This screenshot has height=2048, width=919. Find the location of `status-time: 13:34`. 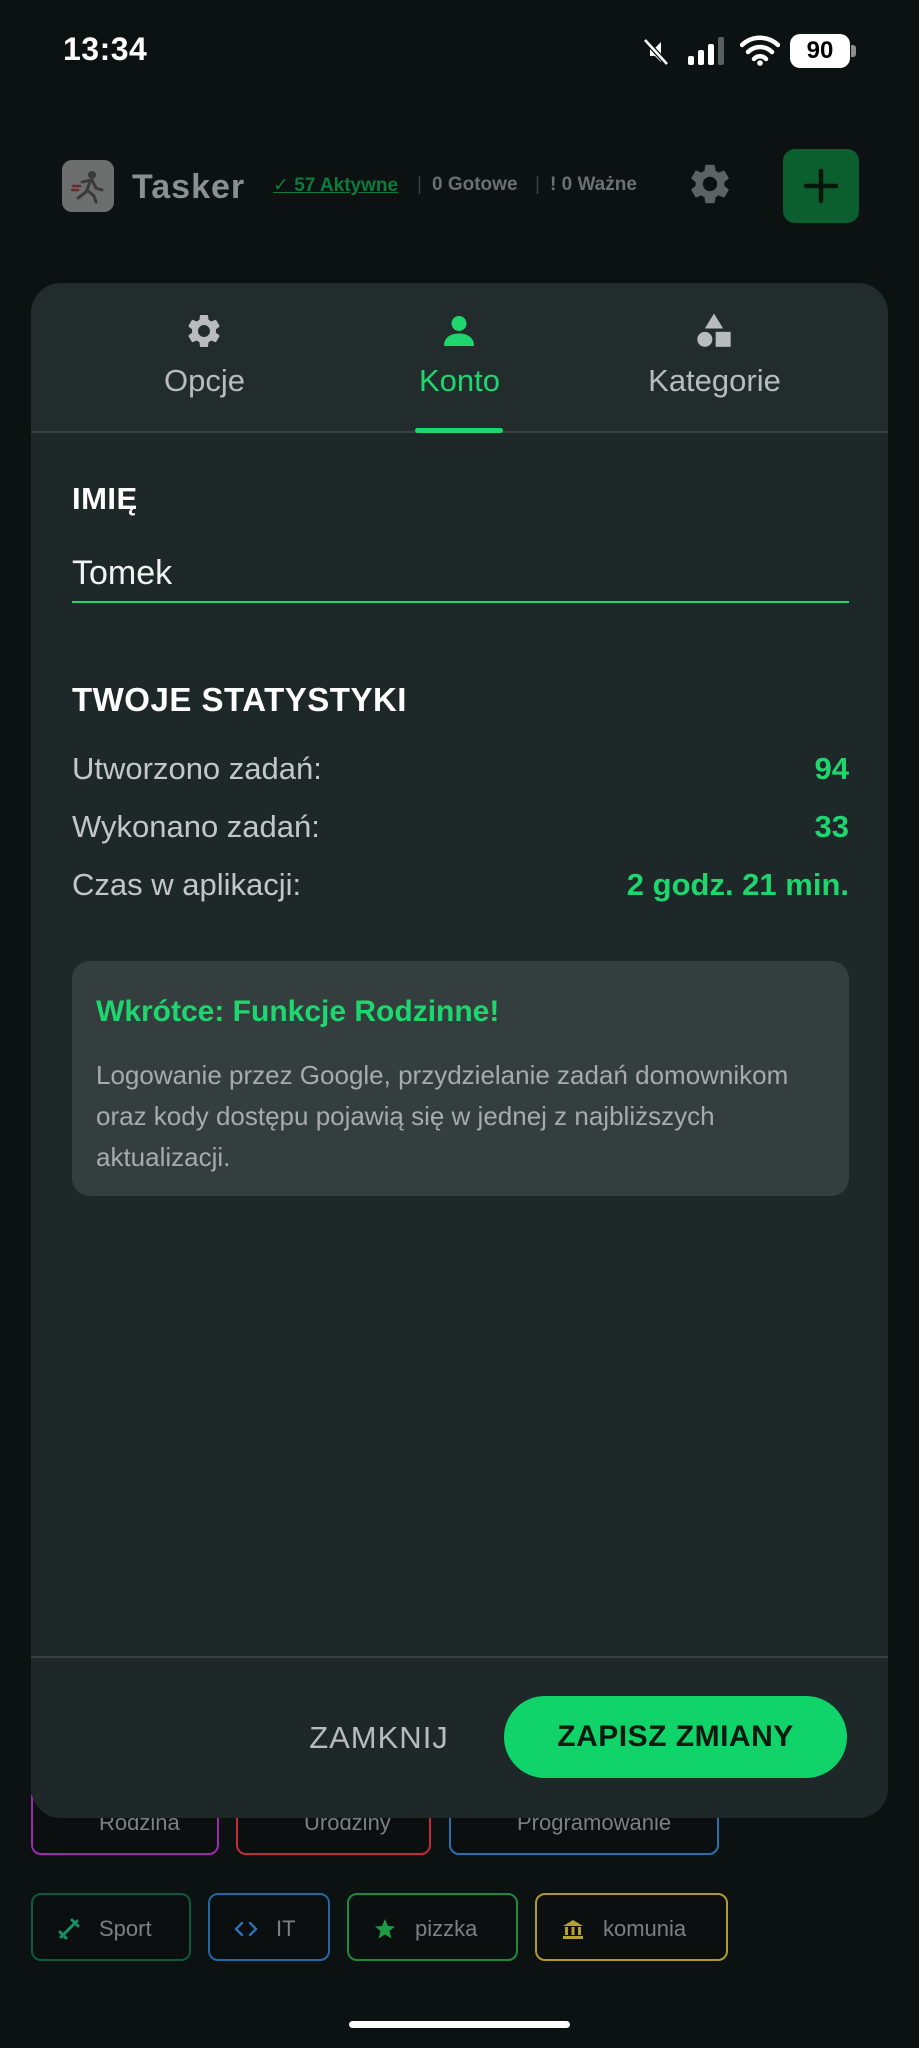

status-time: 13:34 is located at coordinates (105, 49).